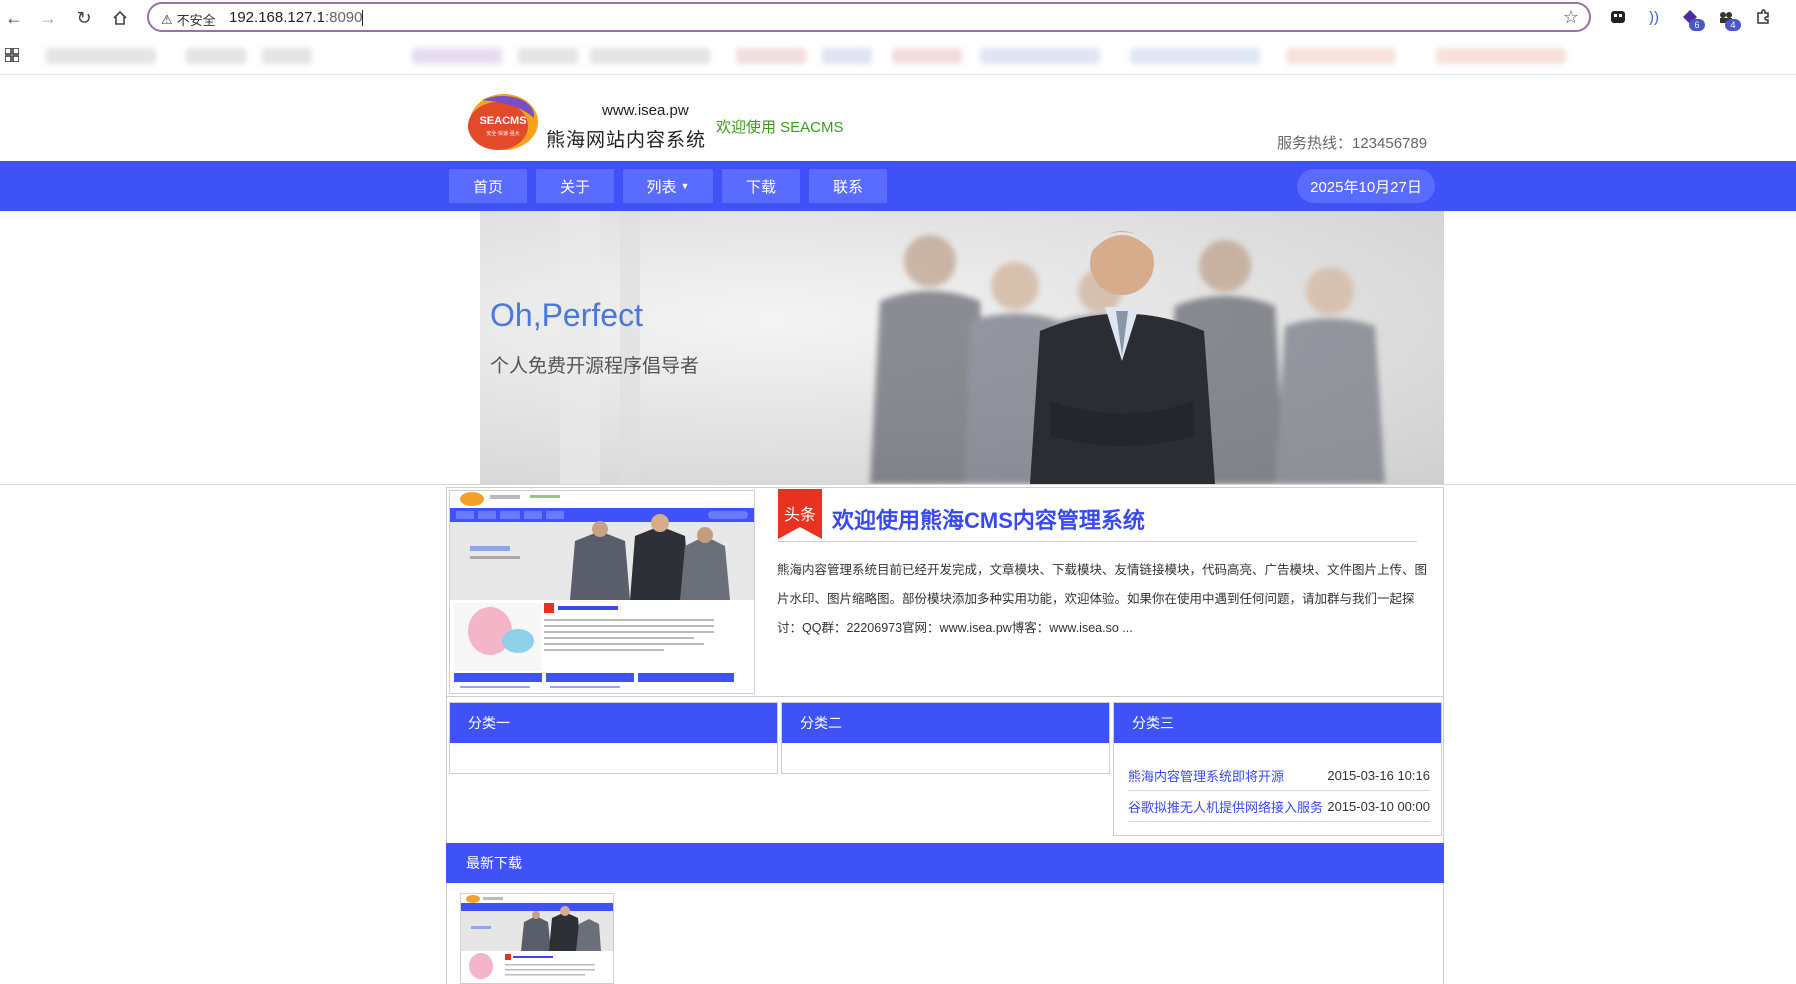  Describe the element at coordinates (575, 186) in the screenshot. I see `nav-about: 关于` at that location.